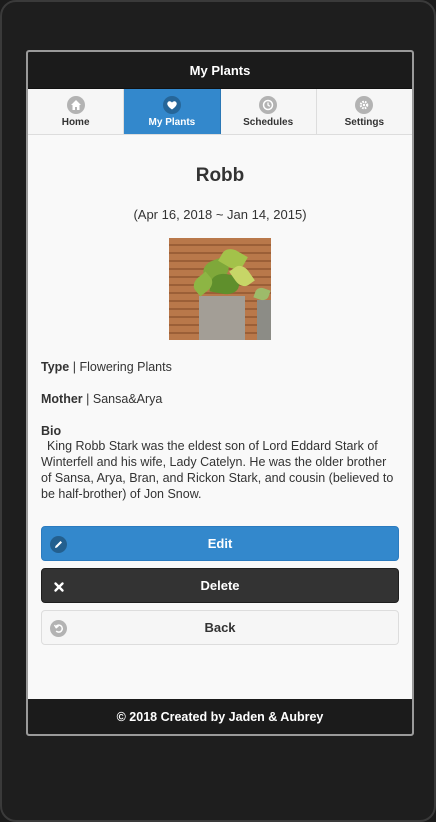  What do you see at coordinates (58, 544) in the screenshot?
I see `pencil-icon` at bounding box center [58, 544].